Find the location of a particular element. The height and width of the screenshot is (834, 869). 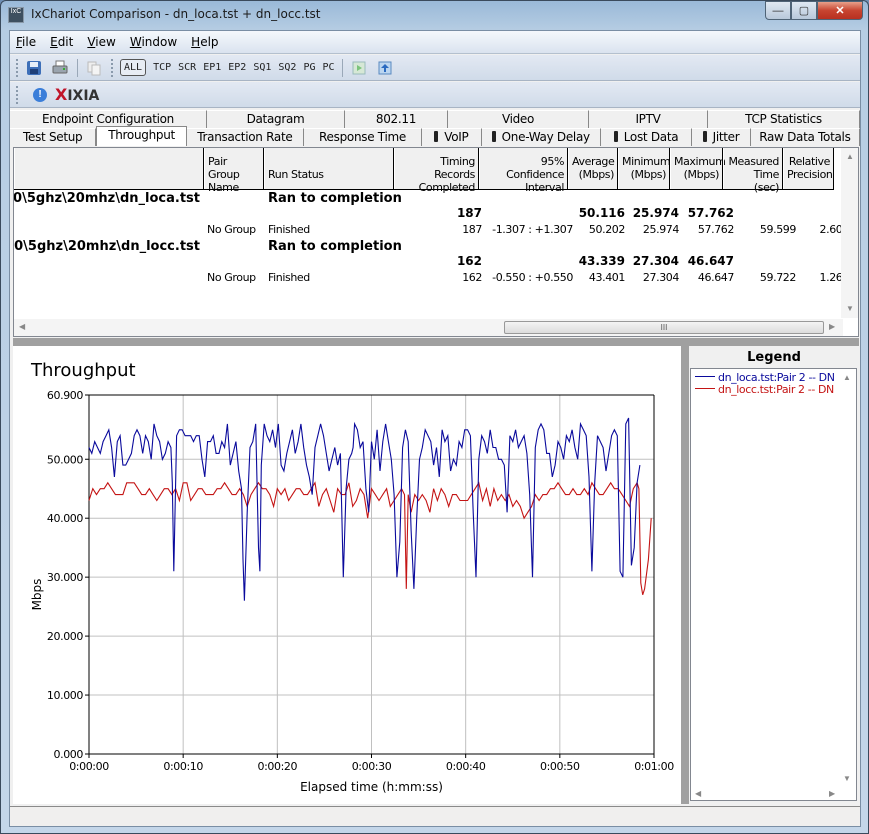

filter-ep1-button: EP1 is located at coordinates (212, 67).